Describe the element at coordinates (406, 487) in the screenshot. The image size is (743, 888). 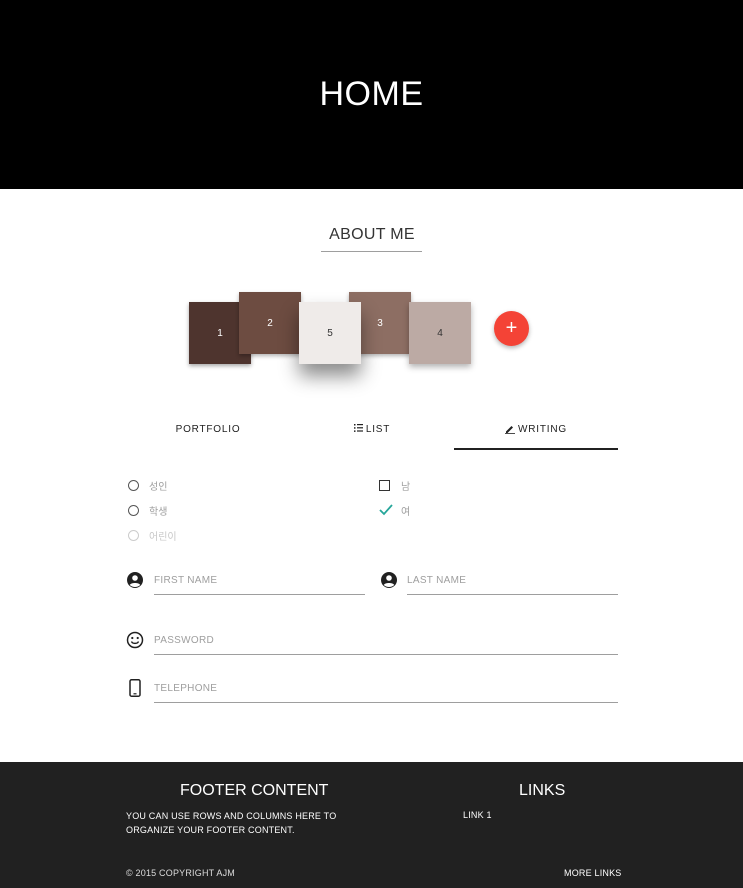
I see `checkbox-label: 남` at that location.